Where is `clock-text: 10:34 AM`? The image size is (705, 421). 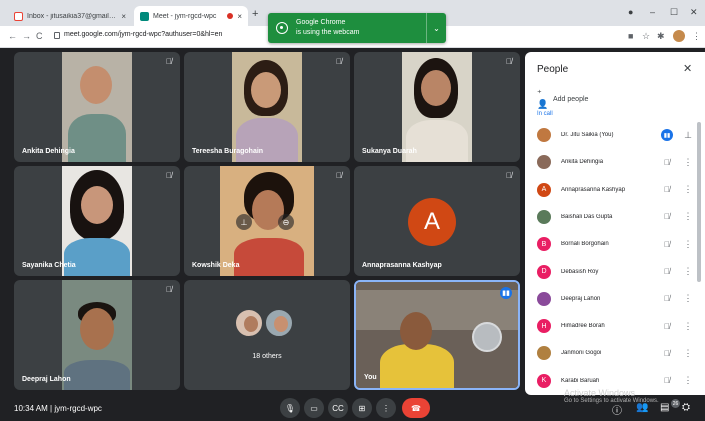
clock-text: 10:34 AM is located at coordinates (31, 408).